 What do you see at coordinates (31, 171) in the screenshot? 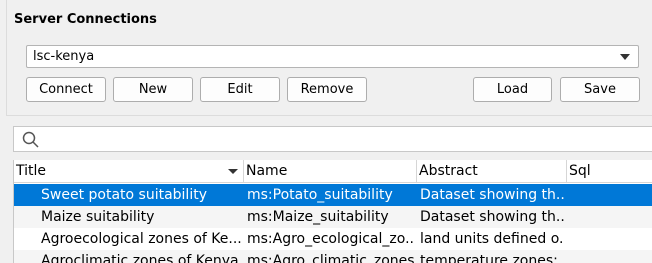
I see `column-header-label: Title` at bounding box center [31, 171].